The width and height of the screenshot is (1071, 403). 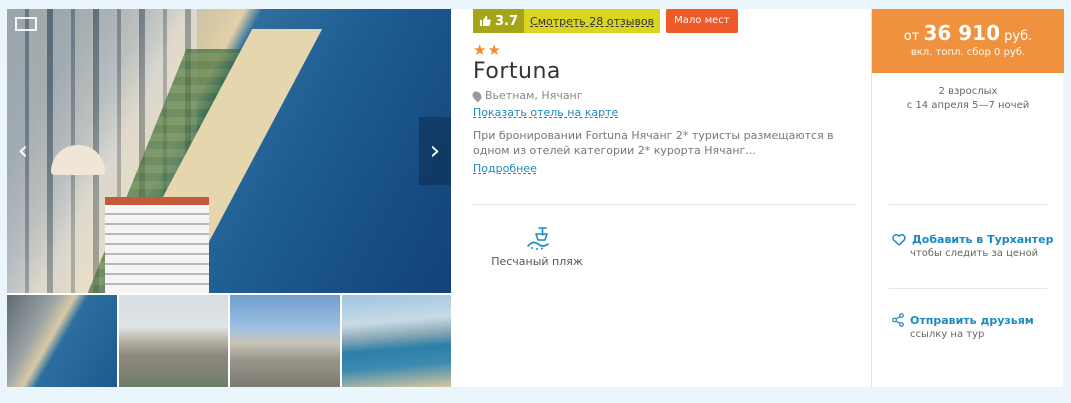 What do you see at coordinates (1018, 36) in the screenshot?
I see `price-currency: руб.` at bounding box center [1018, 36].